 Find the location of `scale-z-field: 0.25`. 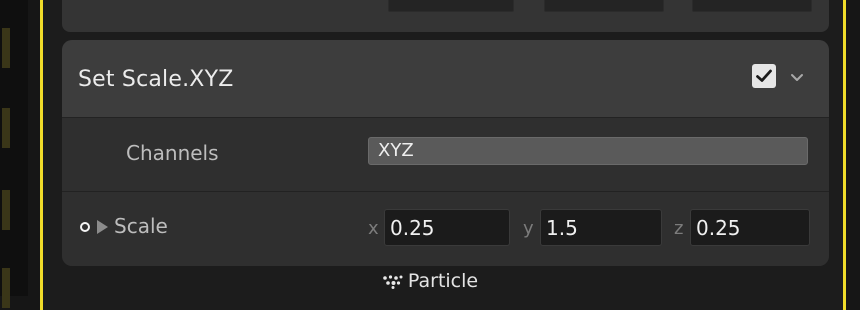

scale-z-field: 0.25 is located at coordinates (750, 227).